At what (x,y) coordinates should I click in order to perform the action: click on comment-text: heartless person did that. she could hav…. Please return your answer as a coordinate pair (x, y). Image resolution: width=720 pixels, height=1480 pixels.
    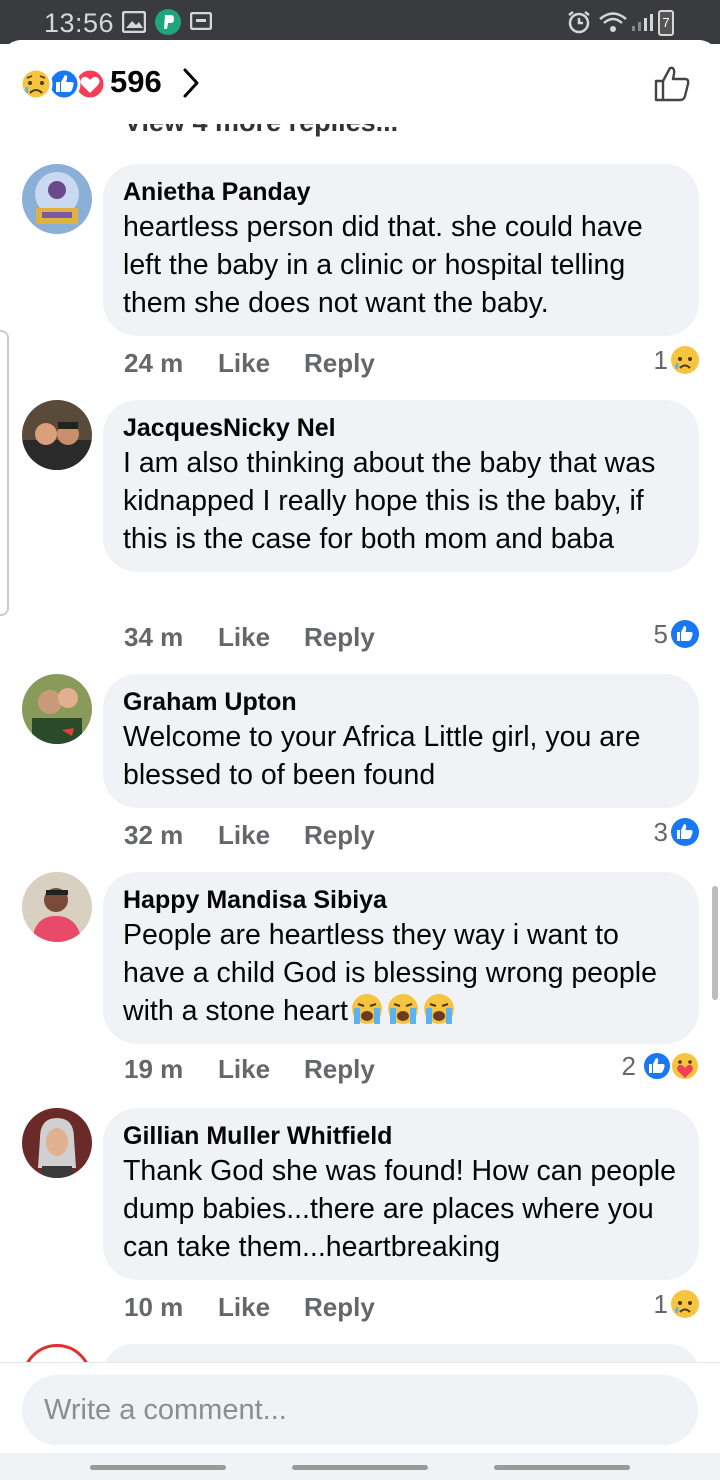
    Looking at the image, I should click on (383, 265).